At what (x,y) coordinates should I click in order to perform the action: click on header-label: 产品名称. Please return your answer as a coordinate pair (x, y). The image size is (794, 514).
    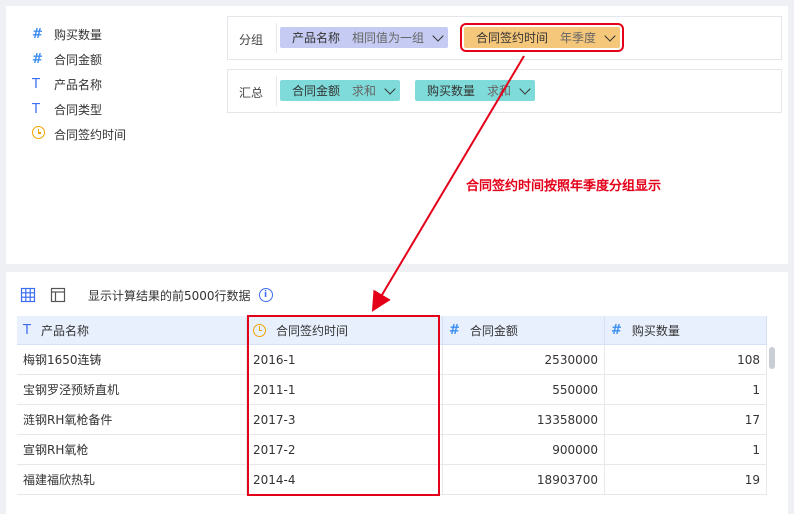
    Looking at the image, I should click on (64, 330).